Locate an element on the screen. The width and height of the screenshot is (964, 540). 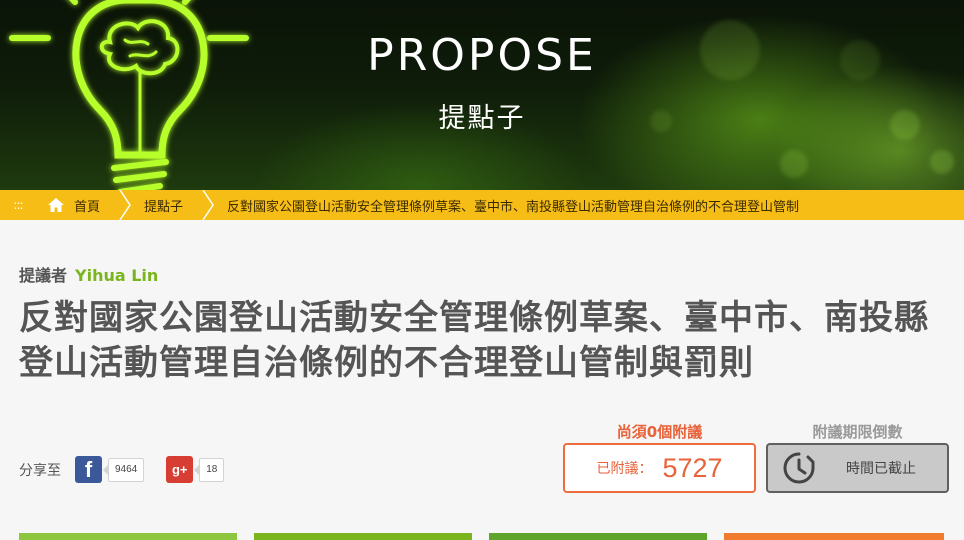
home-icon is located at coordinates (56, 205).